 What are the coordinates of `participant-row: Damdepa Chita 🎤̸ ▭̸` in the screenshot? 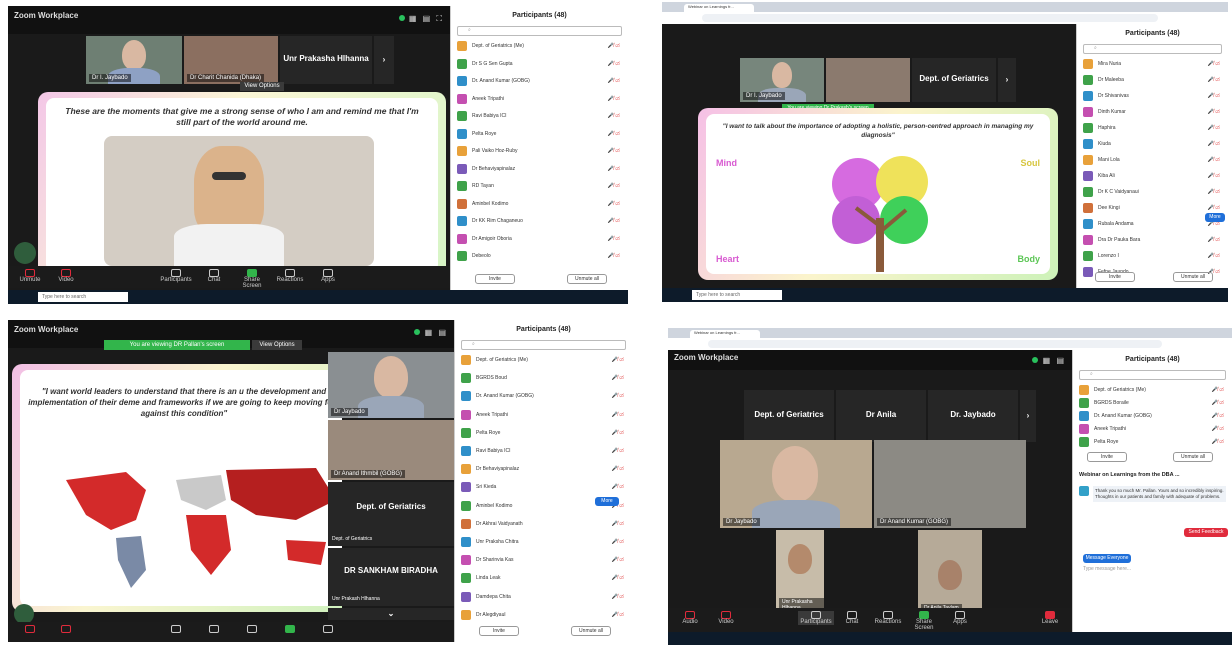 It's located at (543, 597).